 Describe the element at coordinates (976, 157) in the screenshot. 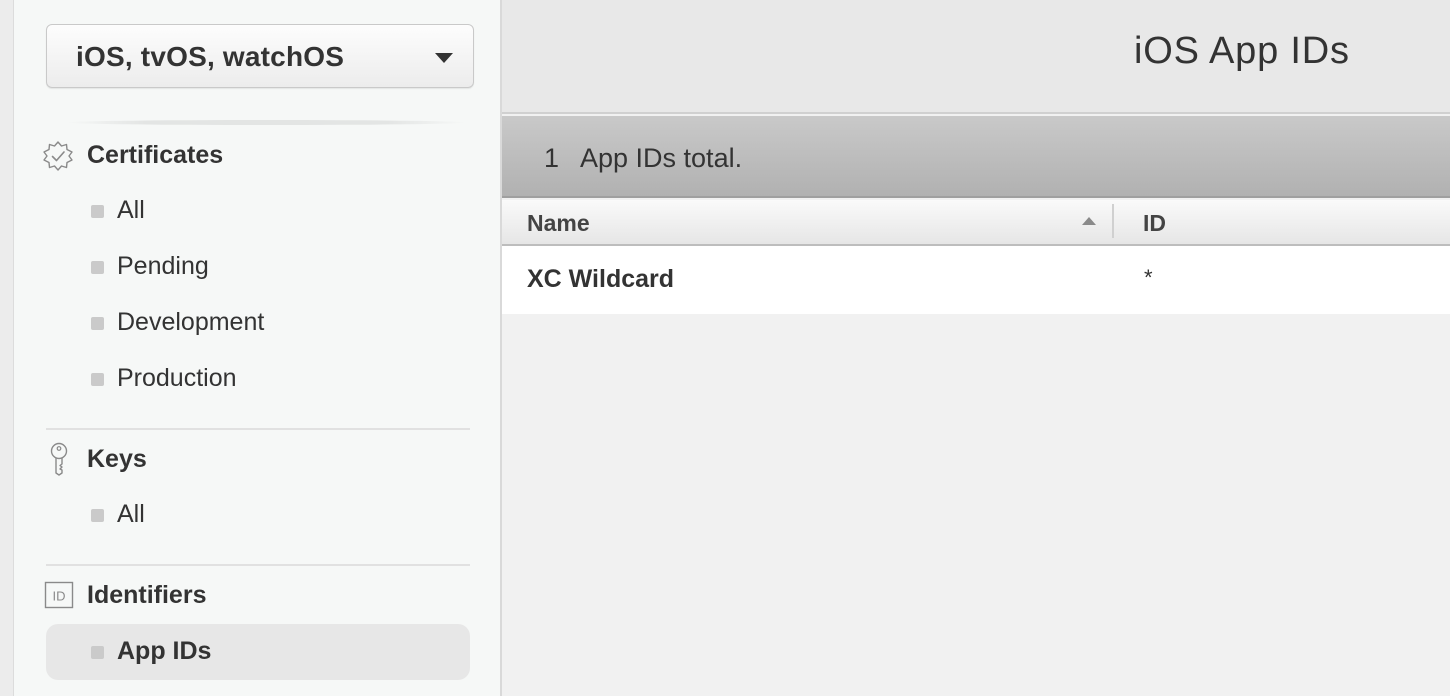

I see `results-count-bar: 1 App IDs total.` at that location.